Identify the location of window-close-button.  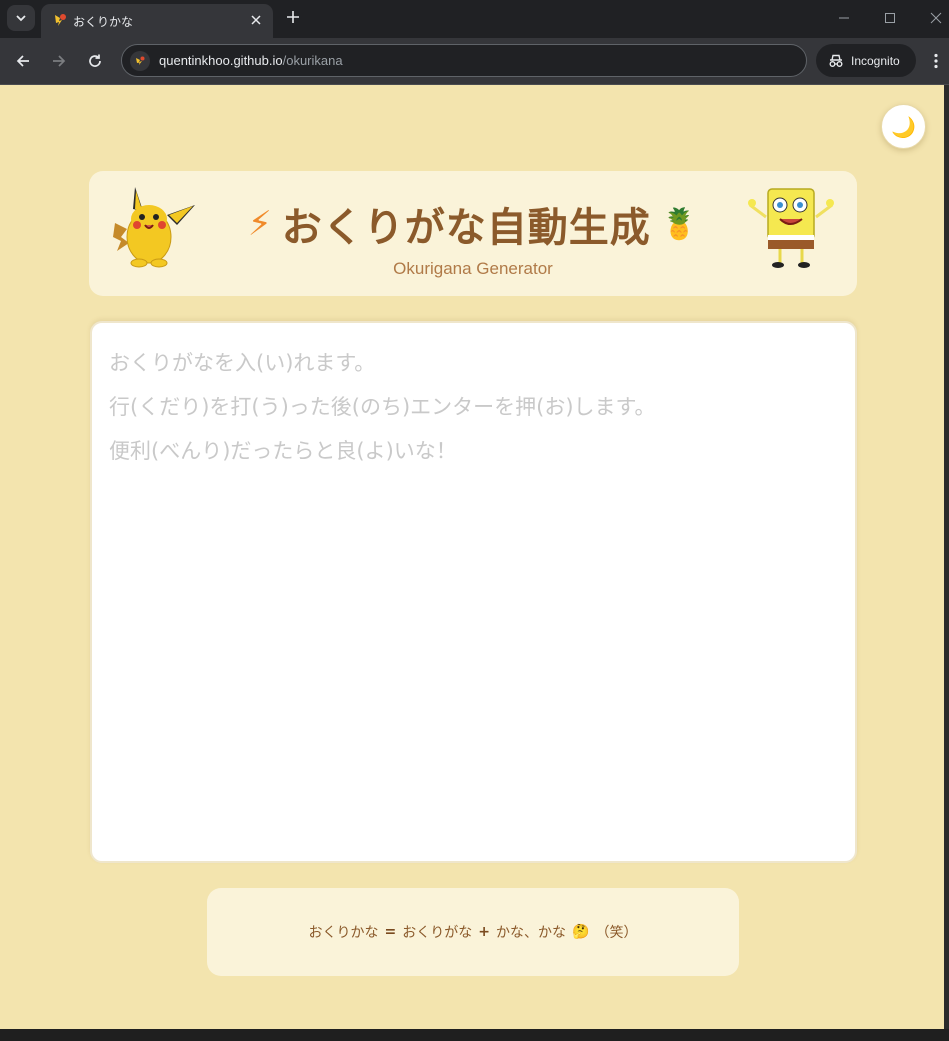
(936, 18).